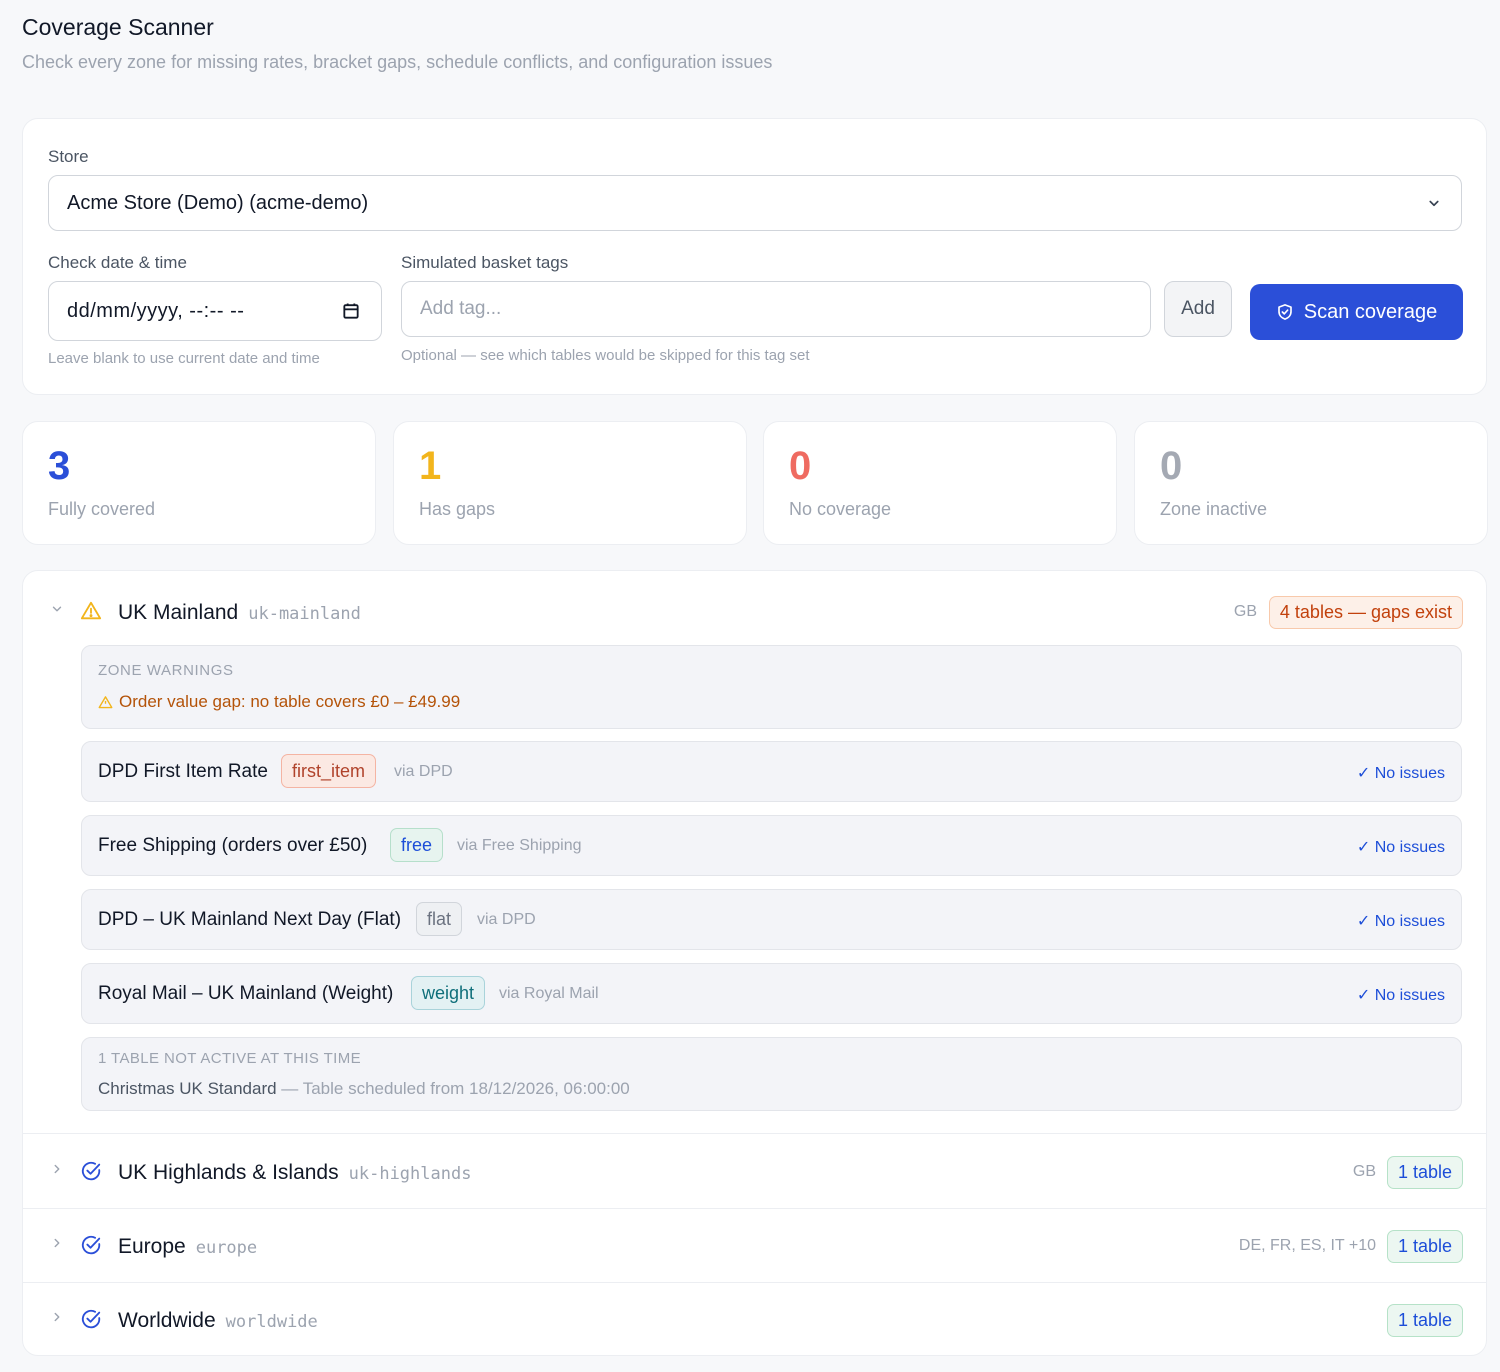  What do you see at coordinates (410, 1174) in the screenshot?
I see `zone-slug: uk-highlands` at bounding box center [410, 1174].